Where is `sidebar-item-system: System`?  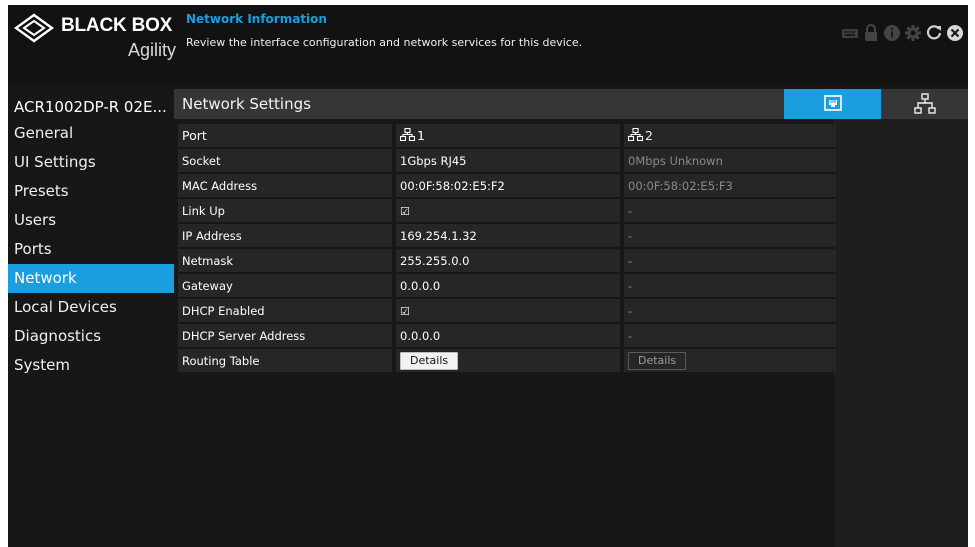 sidebar-item-system: System is located at coordinates (91, 365).